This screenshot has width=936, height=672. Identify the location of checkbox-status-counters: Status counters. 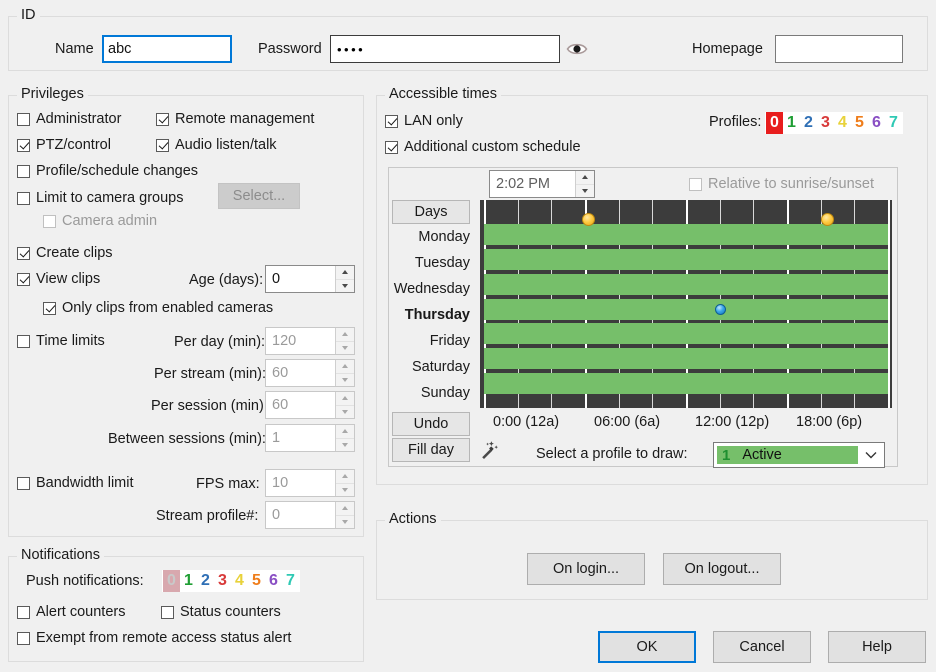
(221, 612).